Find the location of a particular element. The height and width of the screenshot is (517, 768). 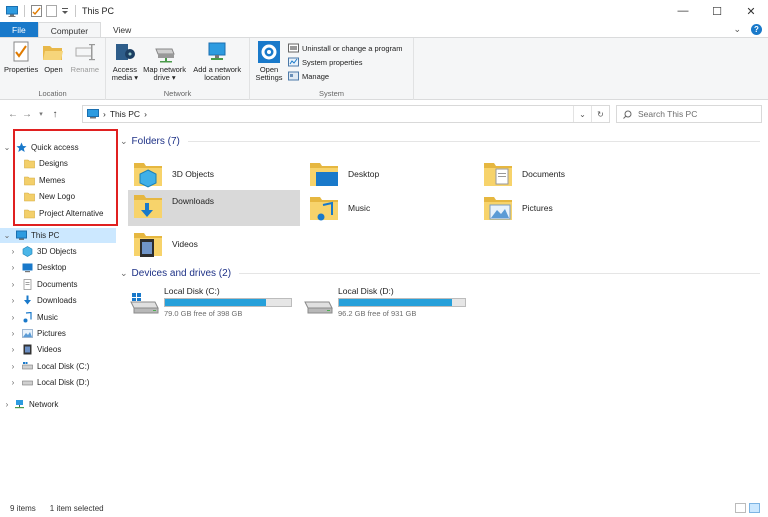

folder-tile-videos: Videos is located at coordinates (214, 244).